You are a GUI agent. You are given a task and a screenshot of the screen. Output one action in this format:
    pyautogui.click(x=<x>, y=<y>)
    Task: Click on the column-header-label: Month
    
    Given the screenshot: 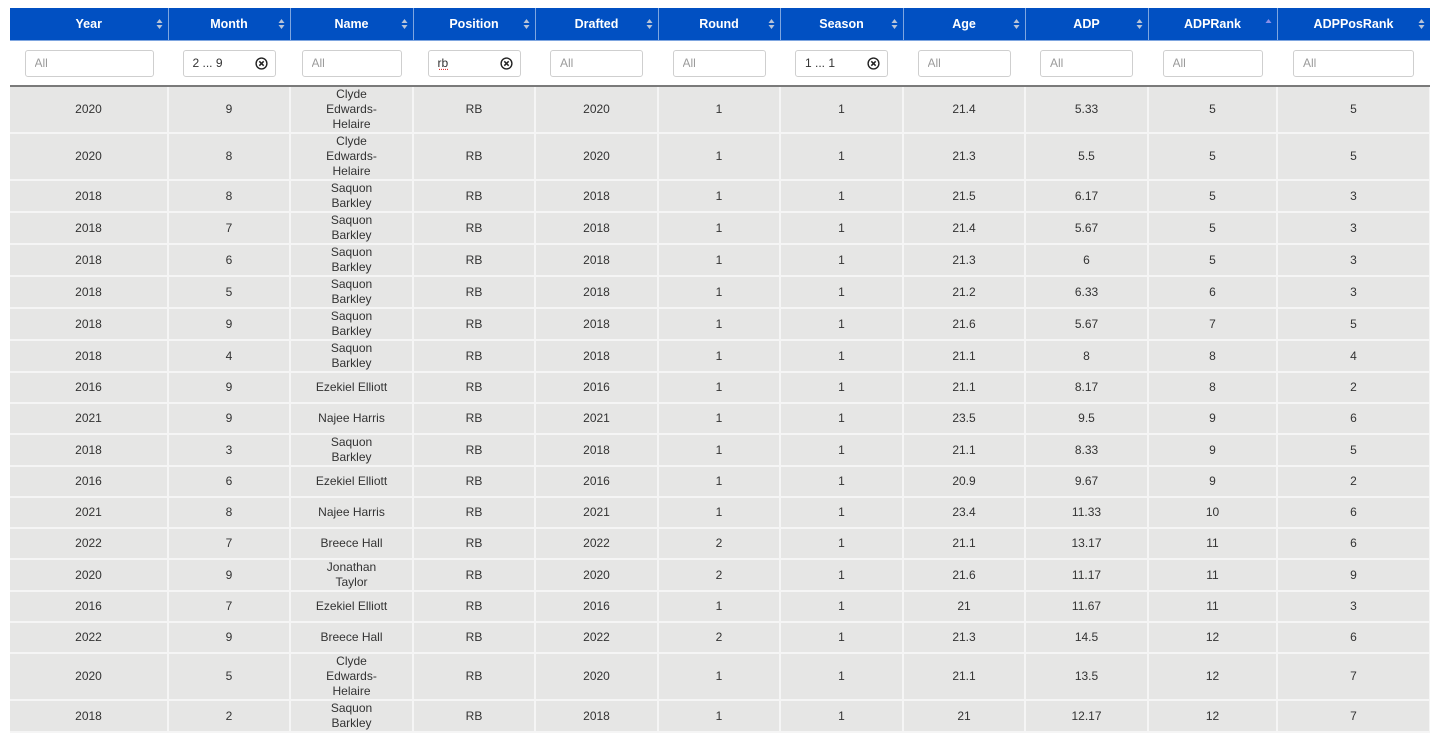 What is the action you would take?
    pyautogui.click(x=229, y=24)
    